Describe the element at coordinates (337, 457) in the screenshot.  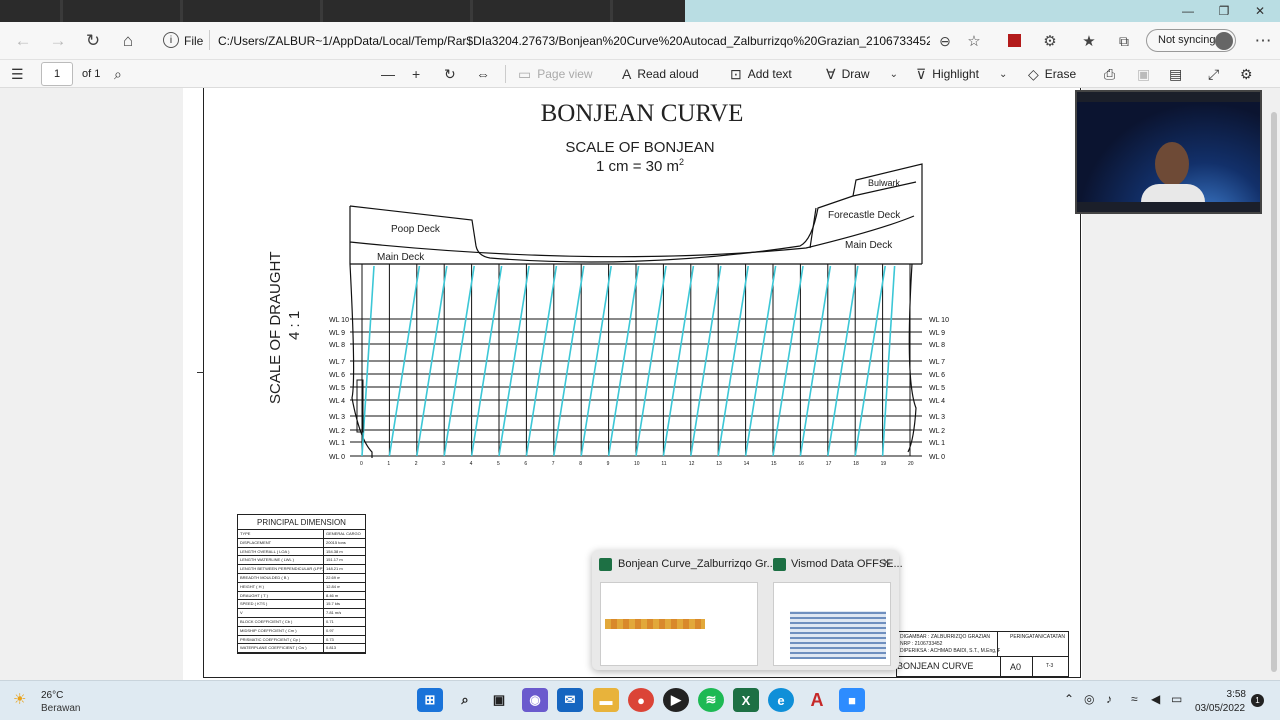
I see `waterline-label-left: WL 0` at that location.